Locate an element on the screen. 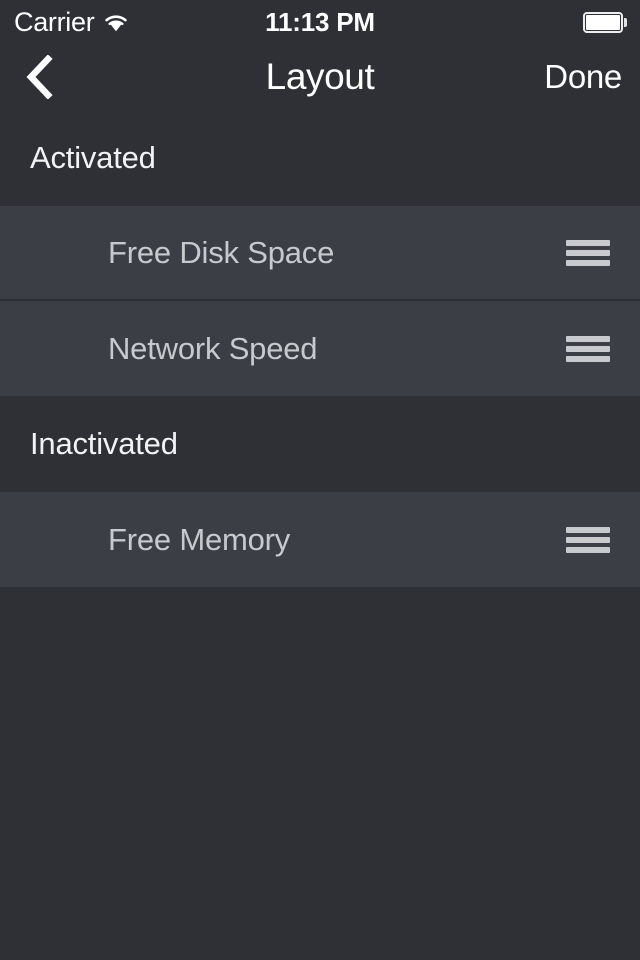 The width and height of the screenshot is (640, 960). list-item: Network Speed is located at coordinates (320, 348).